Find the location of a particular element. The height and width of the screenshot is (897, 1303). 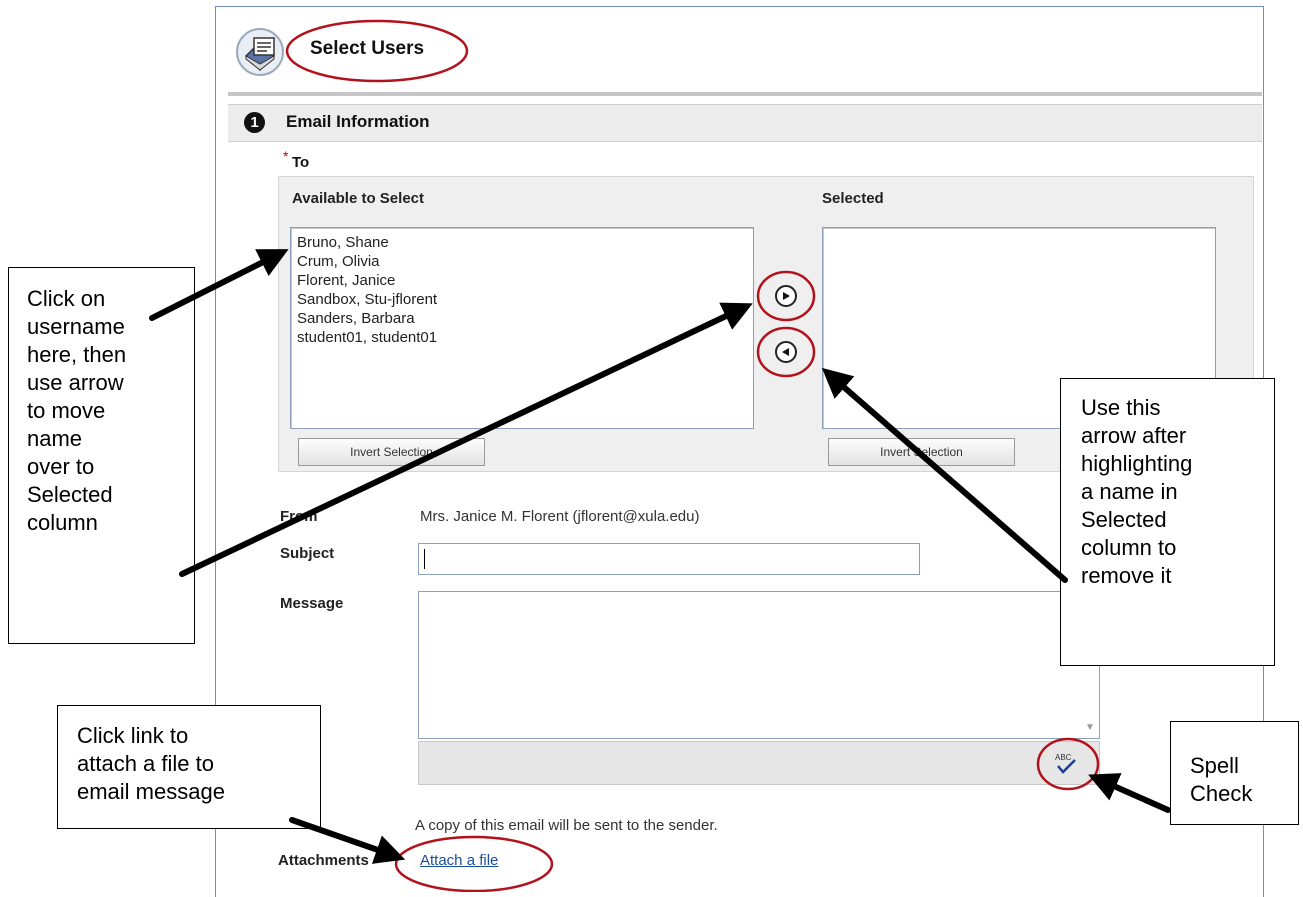

callout-line: to move is located at coordinates (66, 410).